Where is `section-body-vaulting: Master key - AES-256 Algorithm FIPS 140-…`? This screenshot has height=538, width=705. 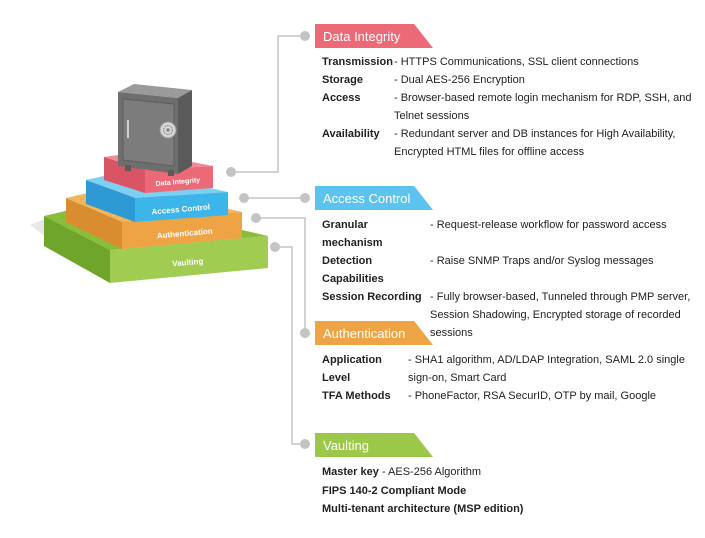
section-body-vaulting: Master key - AES-256 Algorithm FIPS 140-… is located at coordinates (507, 491).